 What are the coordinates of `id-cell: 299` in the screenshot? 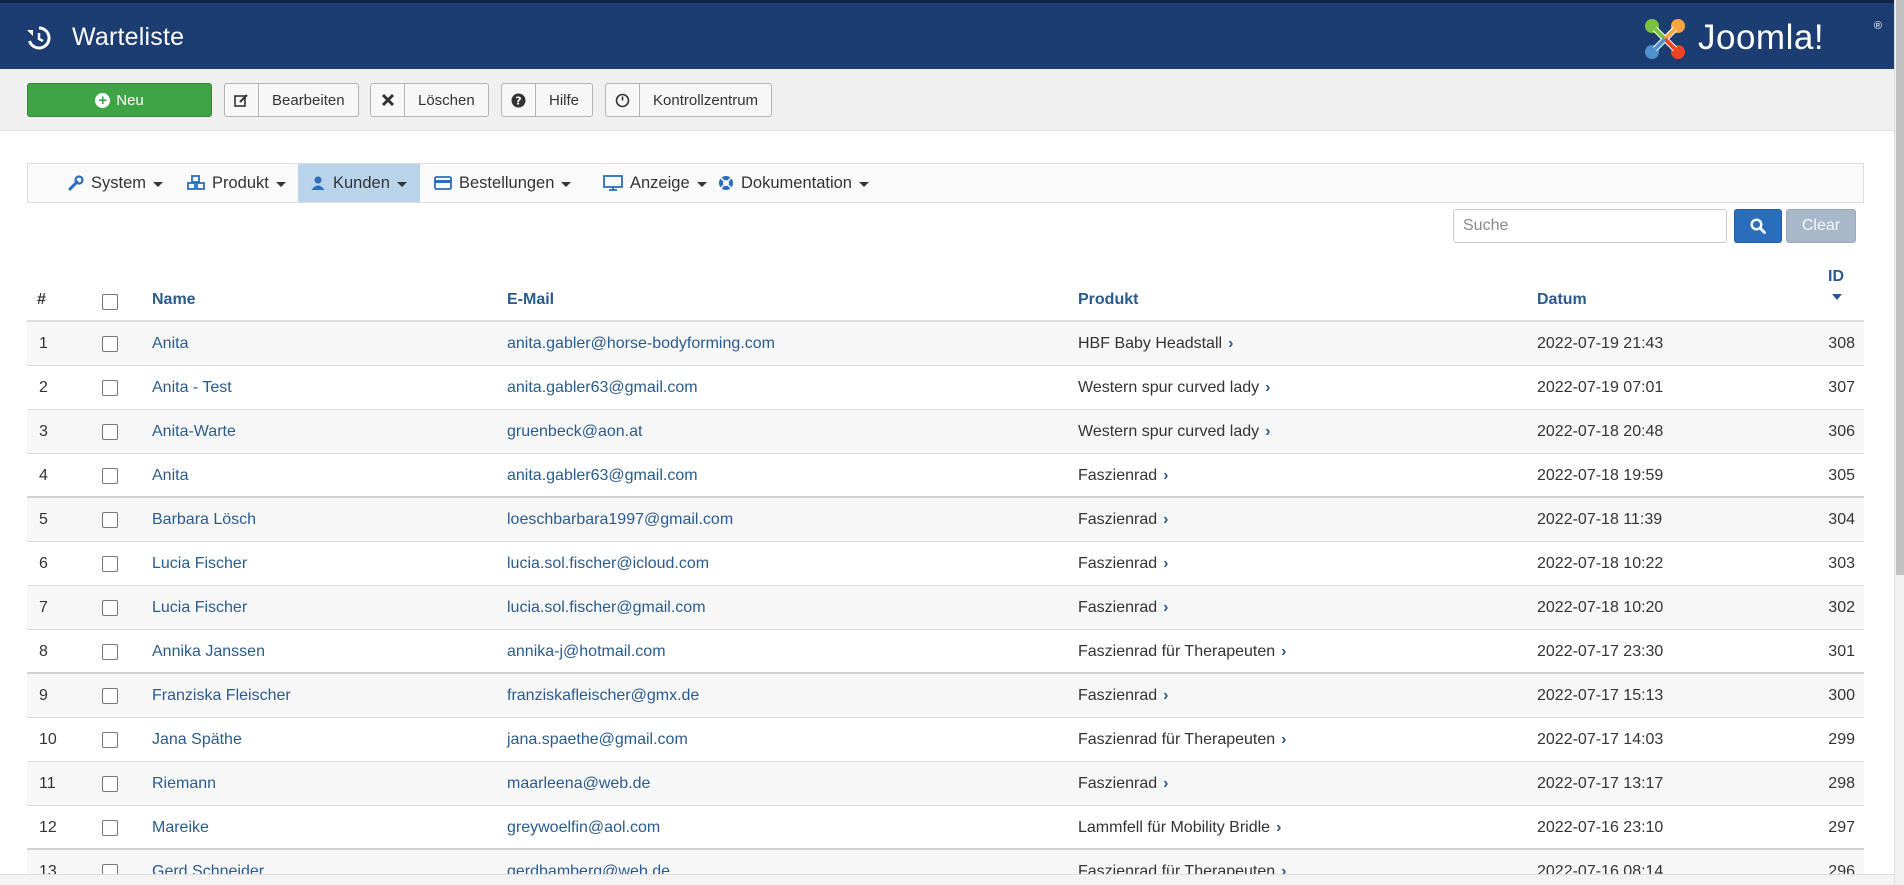 It's located at (1841, 739).